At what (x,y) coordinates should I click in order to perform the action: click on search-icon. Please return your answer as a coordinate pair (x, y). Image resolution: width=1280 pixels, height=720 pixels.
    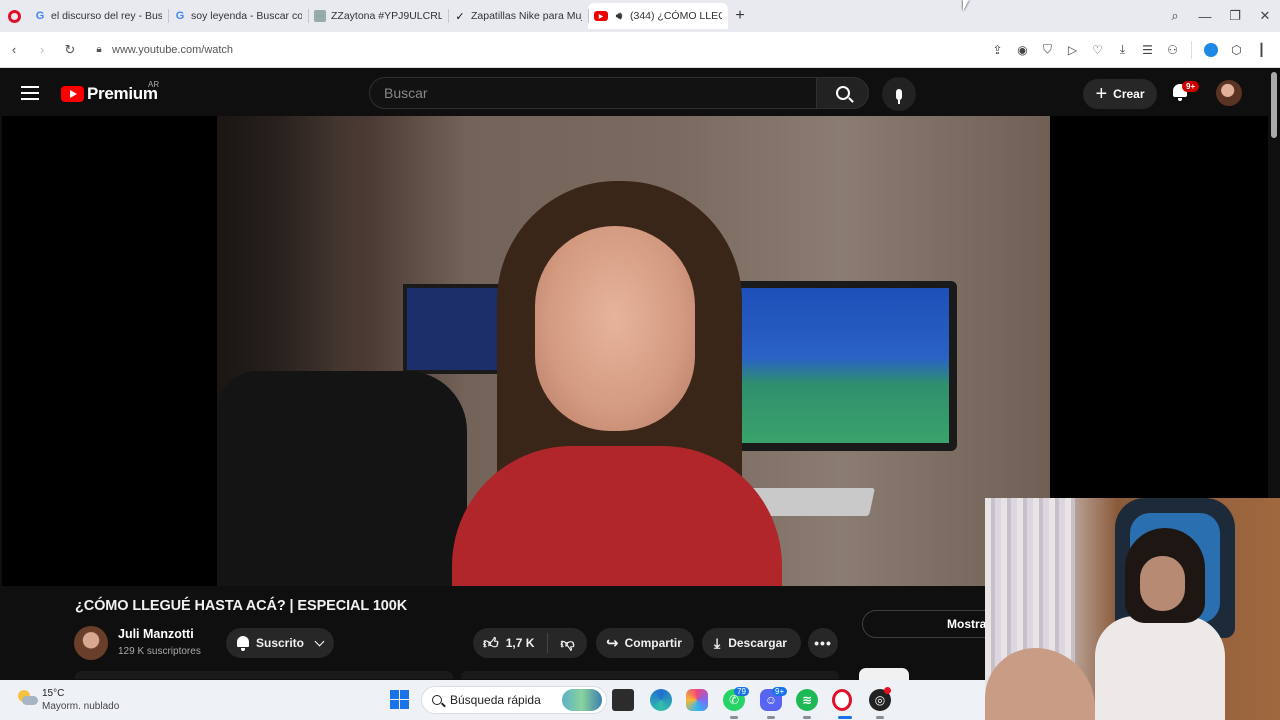
    Looking at the image, I should click on (842, 93).